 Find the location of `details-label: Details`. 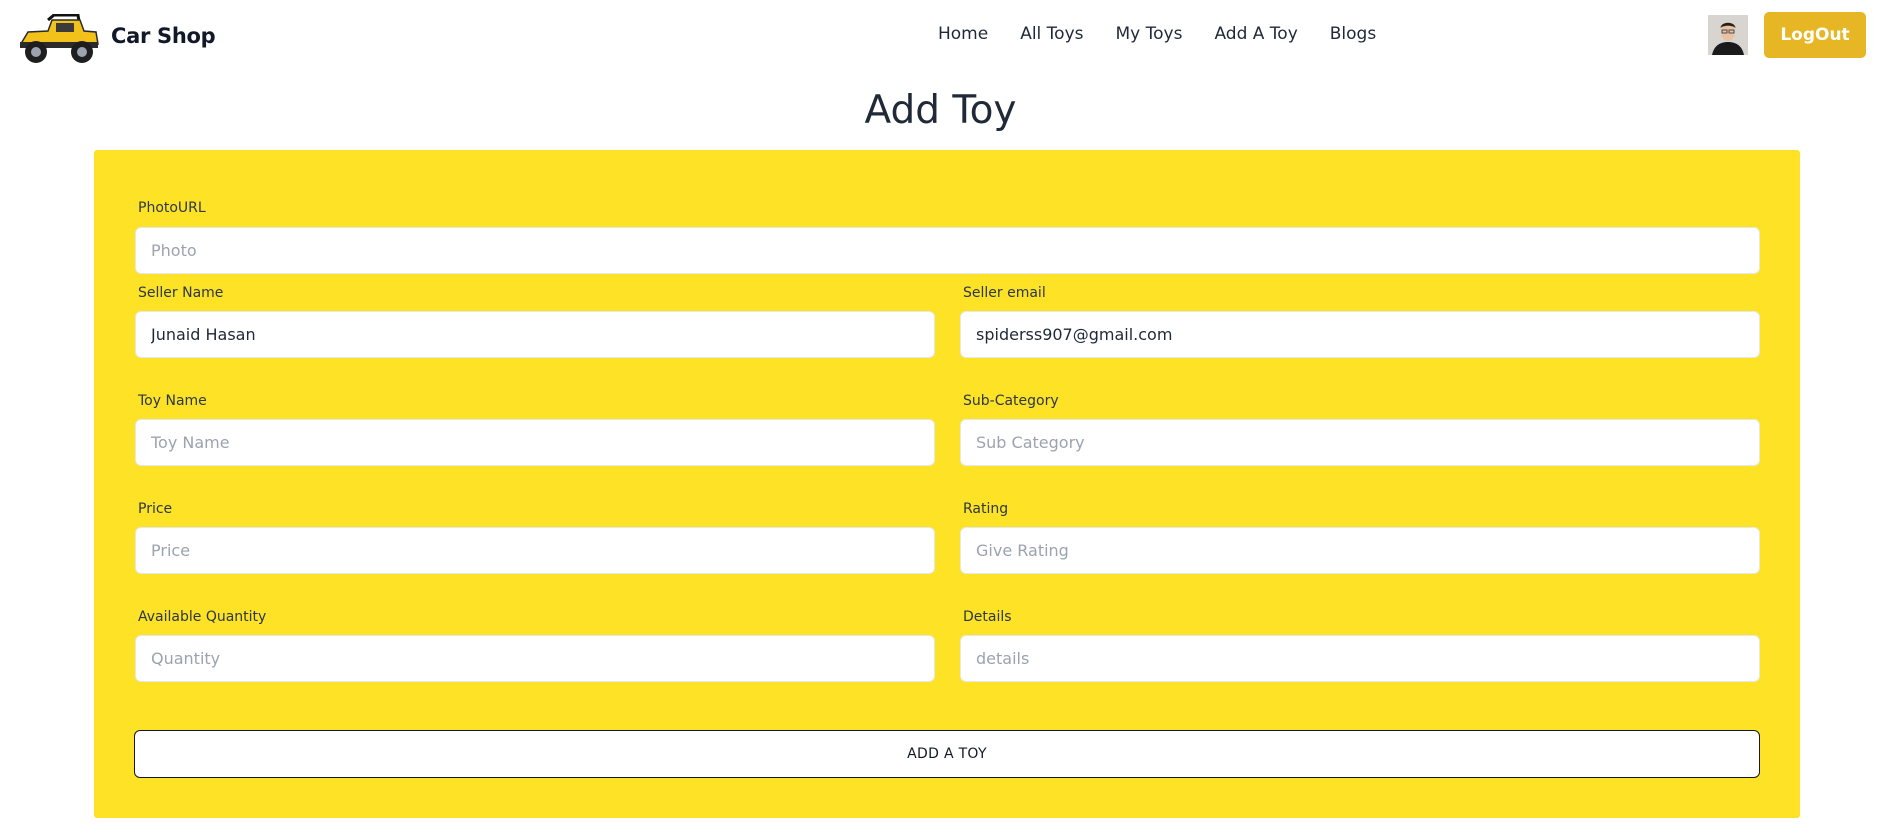

details-label: Details is located at coordinates (987, 617).